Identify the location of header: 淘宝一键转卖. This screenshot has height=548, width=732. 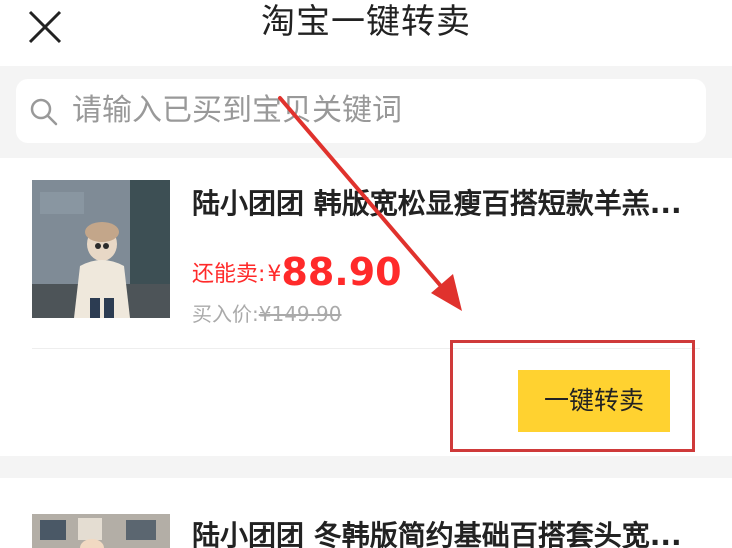
(366, 33).